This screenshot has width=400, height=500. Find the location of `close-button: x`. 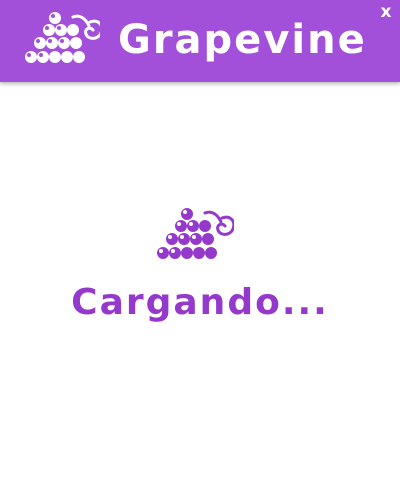

close-button: x is located at coordinates (386, 12).